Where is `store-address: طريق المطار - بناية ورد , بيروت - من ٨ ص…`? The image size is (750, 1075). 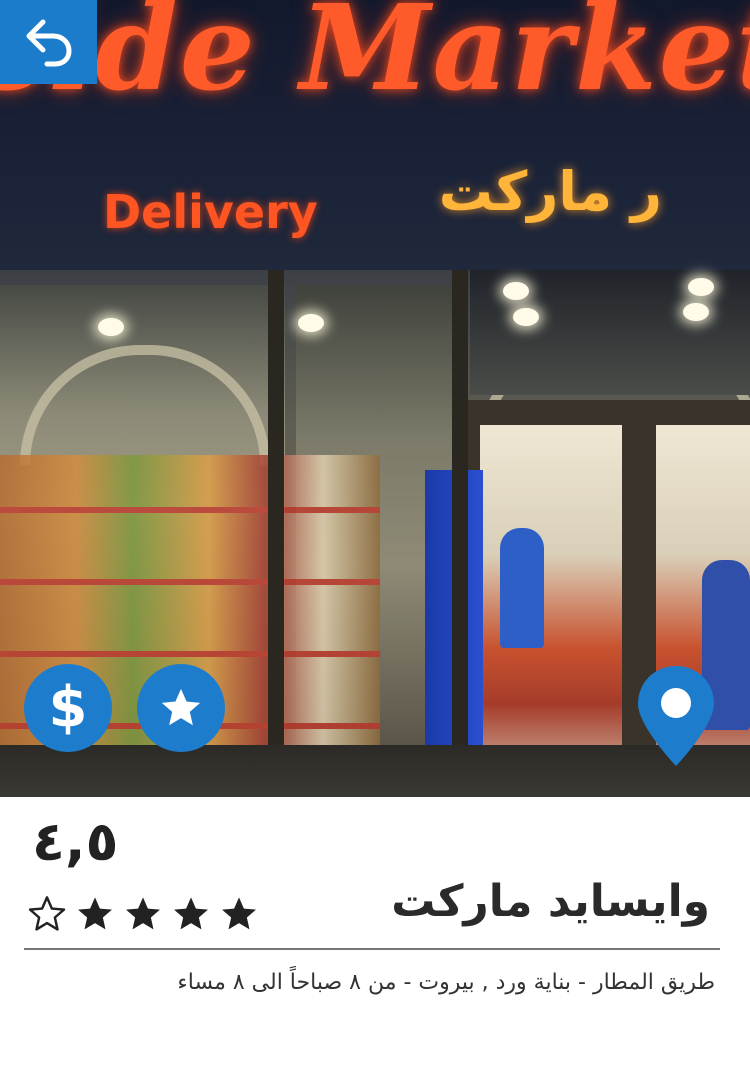 store-address: طريق المطار - بناية ورد , بيروت - من ٨ ص… is located at coordinates (446, 982).